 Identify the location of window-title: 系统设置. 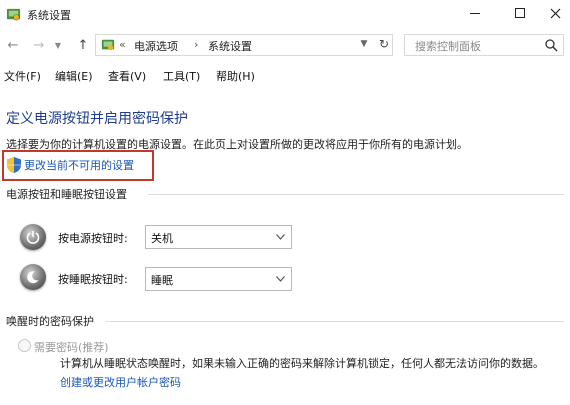
(49, 15).